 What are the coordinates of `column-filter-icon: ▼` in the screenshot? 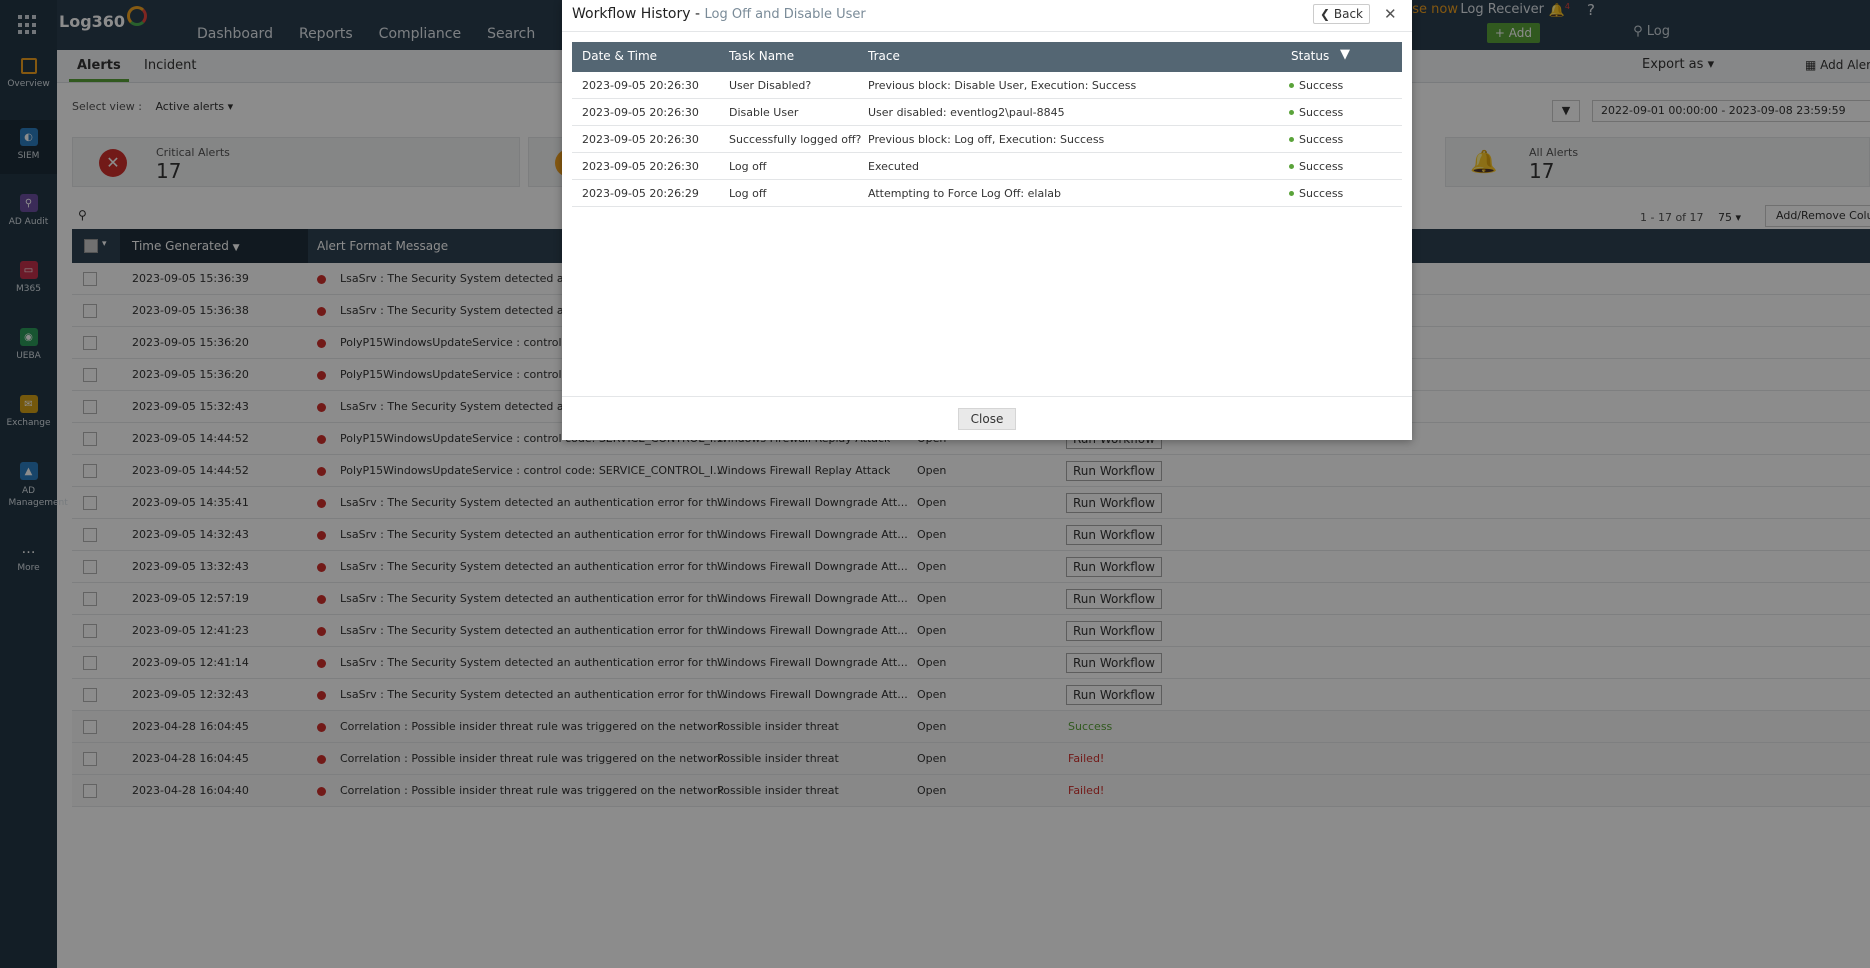 It's located at (1345, 54).